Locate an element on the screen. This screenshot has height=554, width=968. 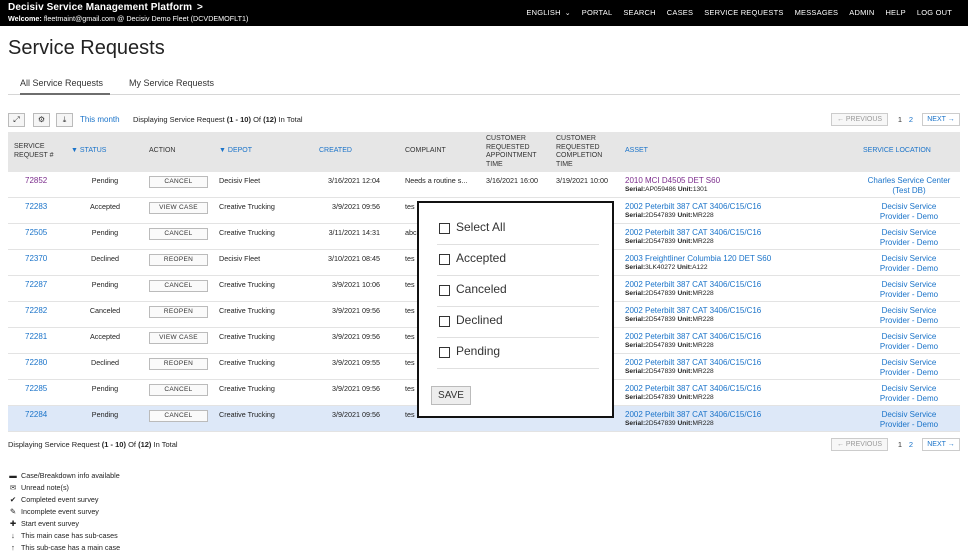
brand-title: Decisiv Service Management Platform > is located at coordinates (105, 7).